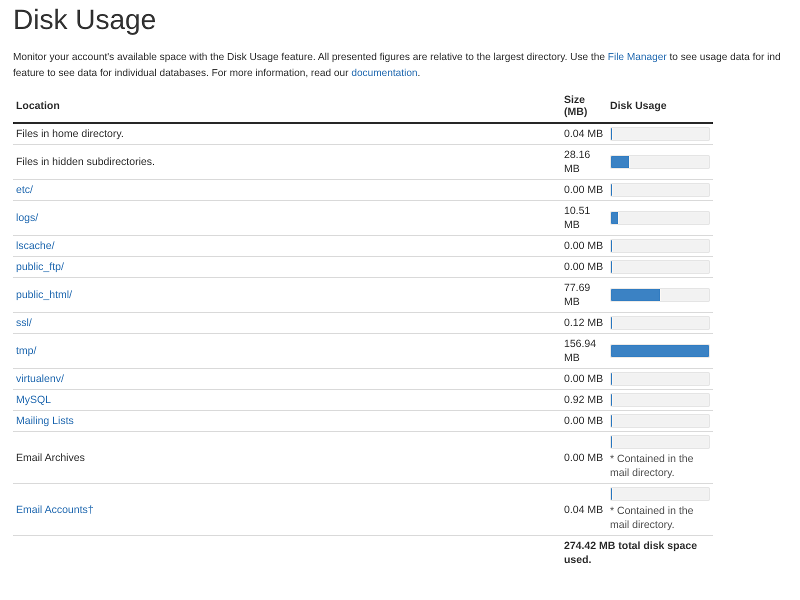  I want to click on location-link: ssl/, so click(24, 323).